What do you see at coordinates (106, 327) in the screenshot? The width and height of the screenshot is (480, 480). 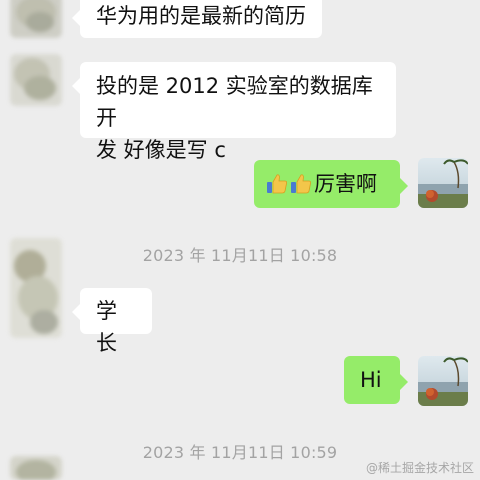 I see `message-text: 学长` at bounding box center [106, 327].